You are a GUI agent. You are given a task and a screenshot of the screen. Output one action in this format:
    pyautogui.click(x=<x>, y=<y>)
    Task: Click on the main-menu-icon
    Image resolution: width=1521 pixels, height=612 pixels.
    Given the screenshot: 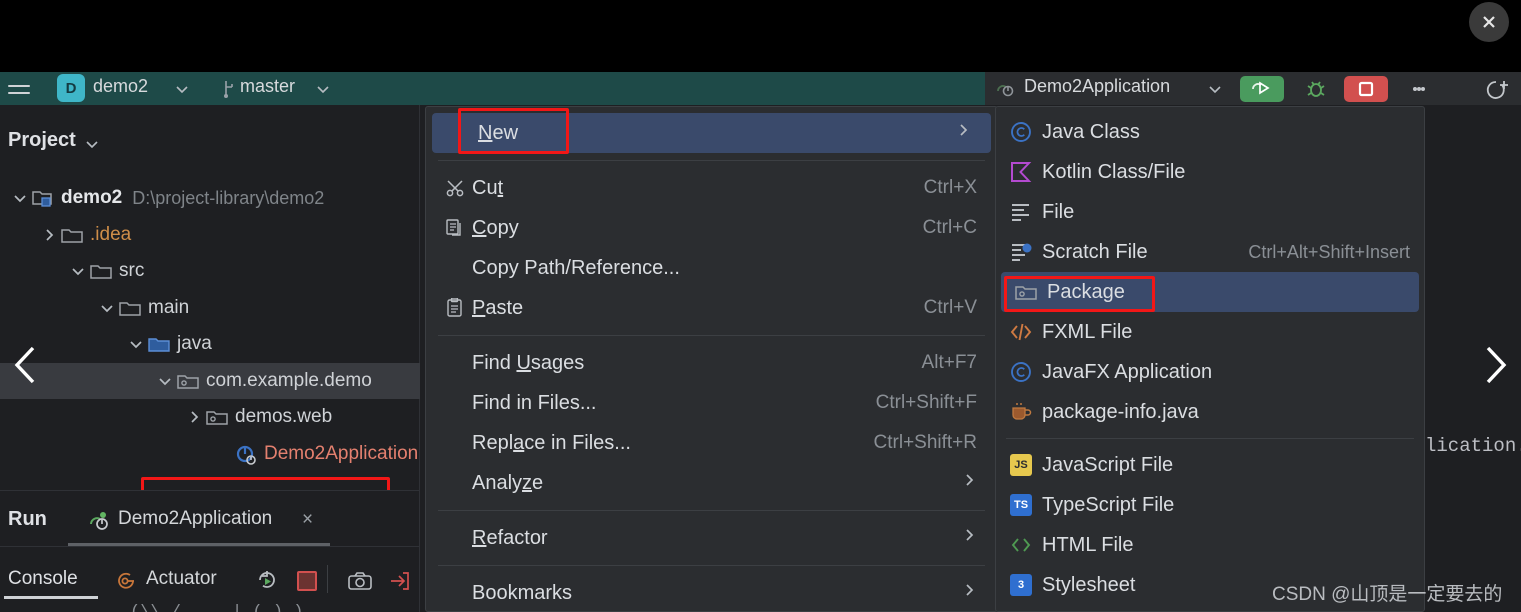 What is the action you would take?
    pyautogui.click(x=19, y=89)
    